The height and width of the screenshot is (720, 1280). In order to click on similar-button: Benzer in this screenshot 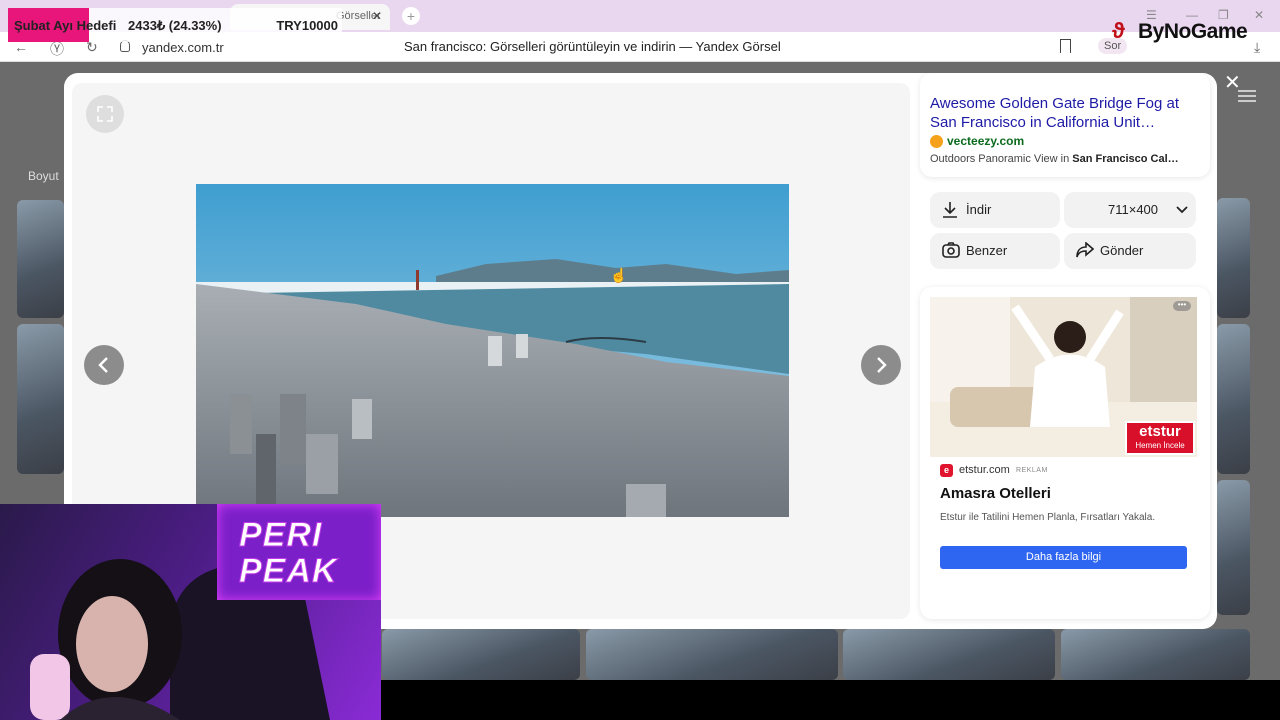, I will do `click(995, 251)`.